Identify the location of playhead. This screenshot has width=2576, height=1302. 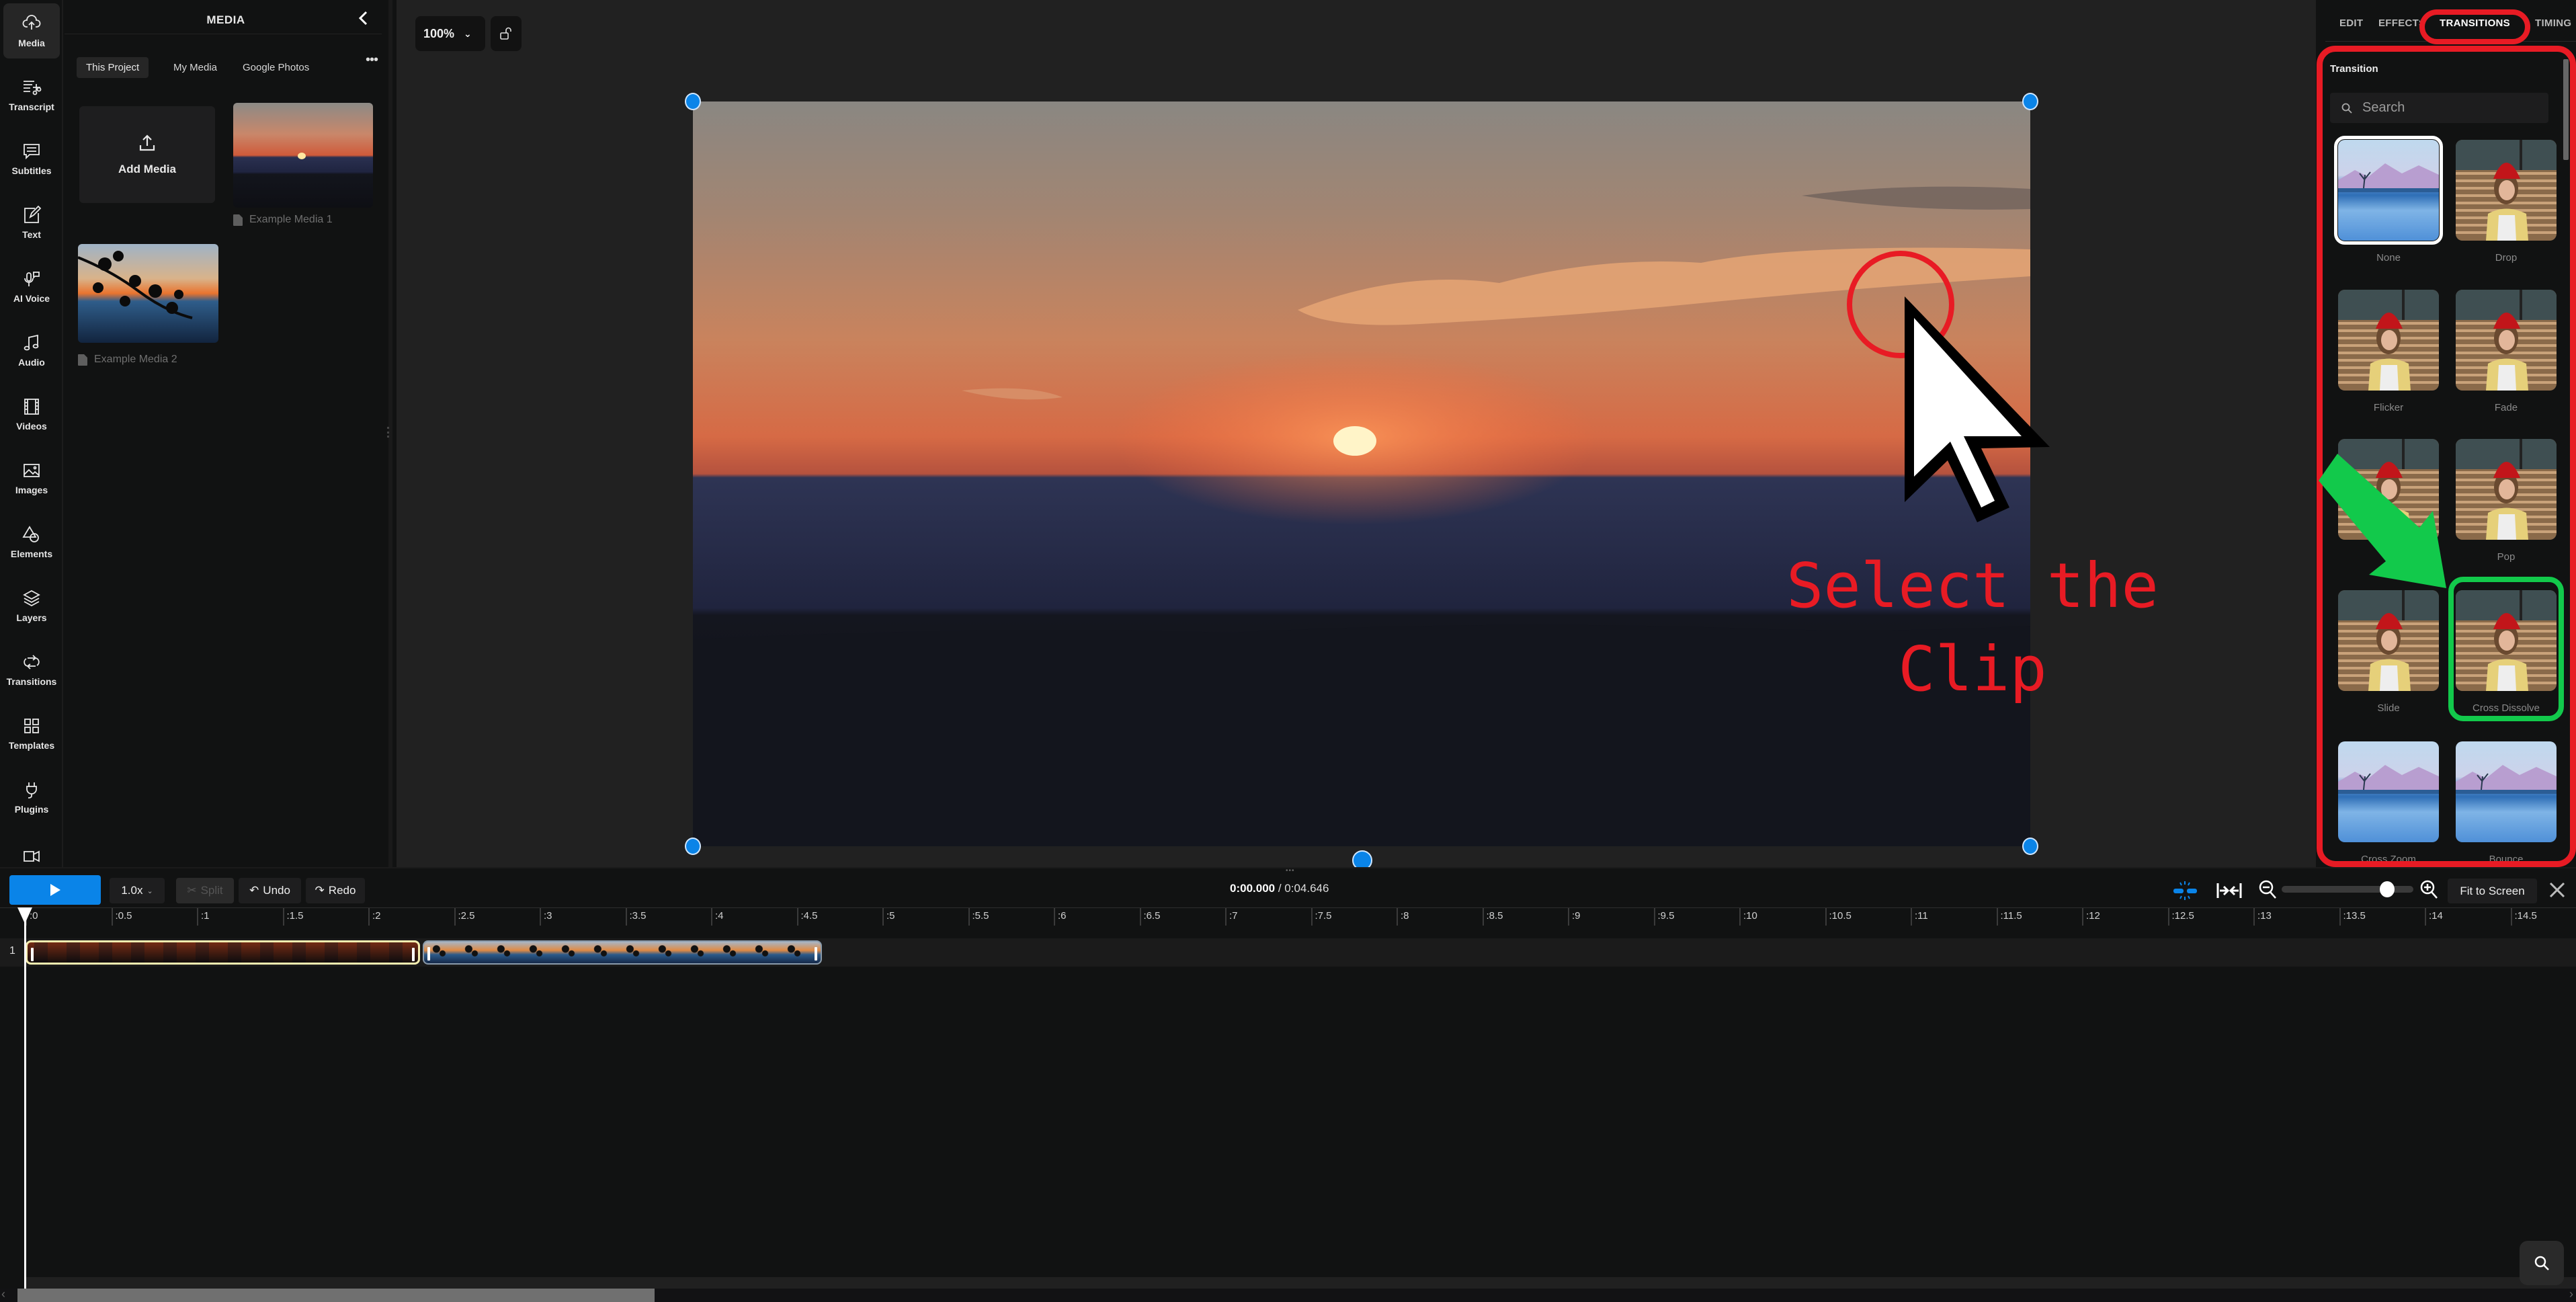
(25, 1099).